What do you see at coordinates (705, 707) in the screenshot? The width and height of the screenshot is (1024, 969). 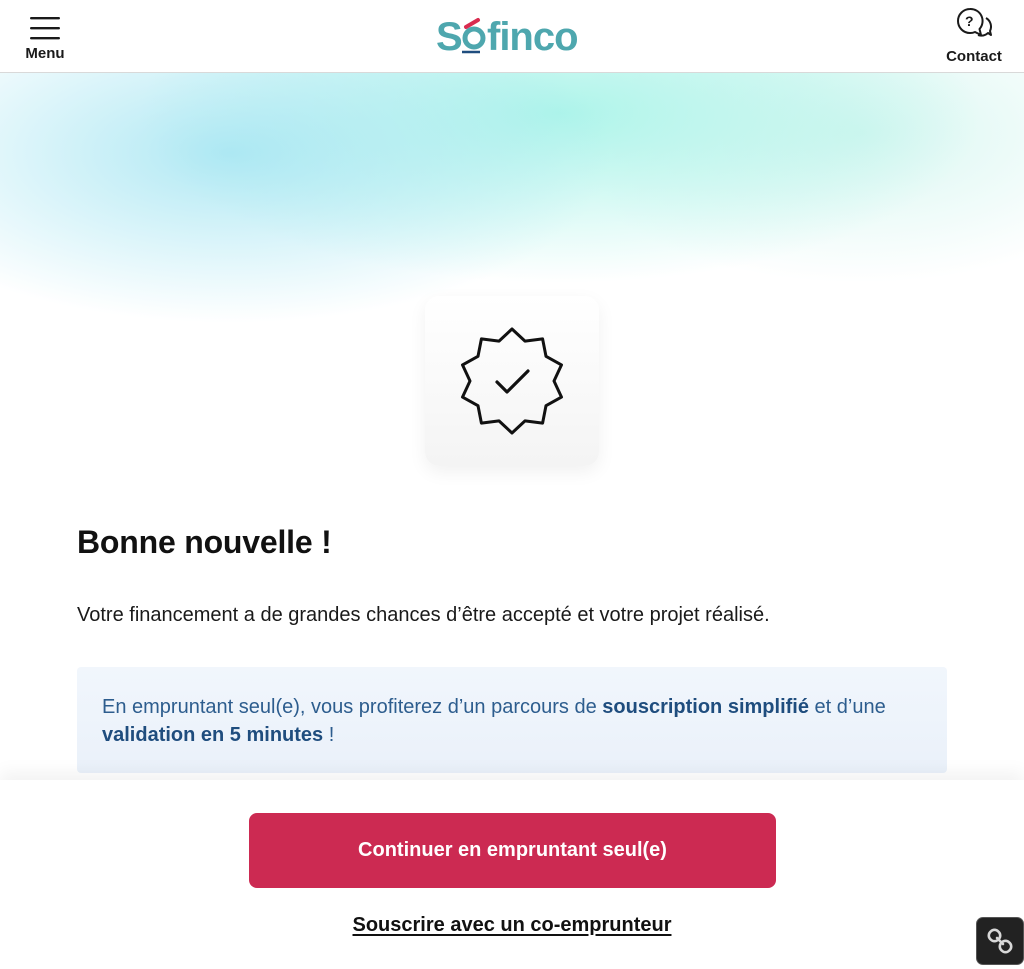 I see `info-highlight-souscription: souscription simplifié` at bounding box center [705, 707].